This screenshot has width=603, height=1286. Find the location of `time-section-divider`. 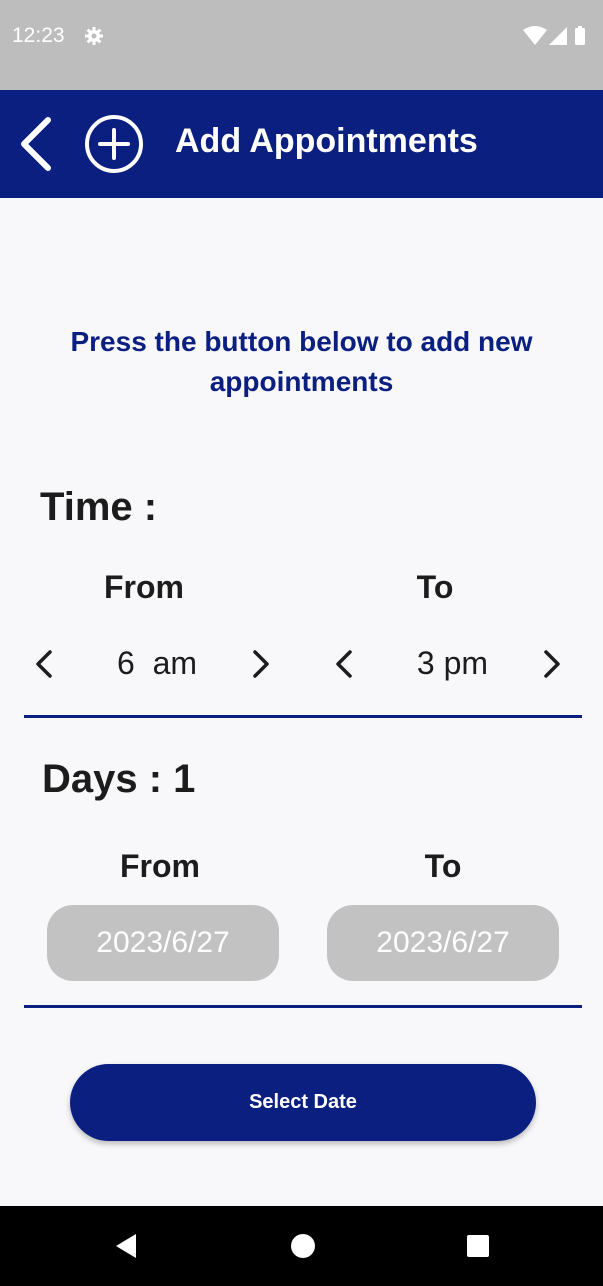

time-section-divider is located at coordinates (303, 716).